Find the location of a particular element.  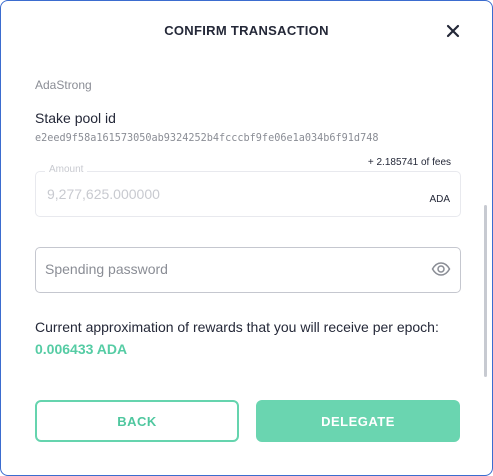

eye-icon is located at coordinates (441, 269).